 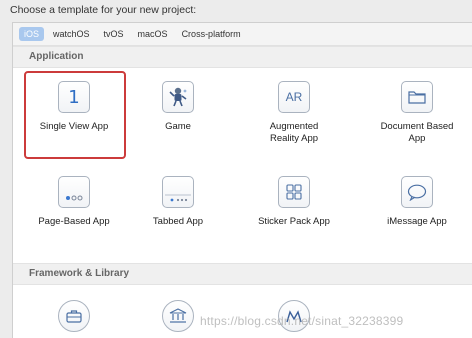 I want to click on tab-watchos: watchOS, so click(x=71, y=34).